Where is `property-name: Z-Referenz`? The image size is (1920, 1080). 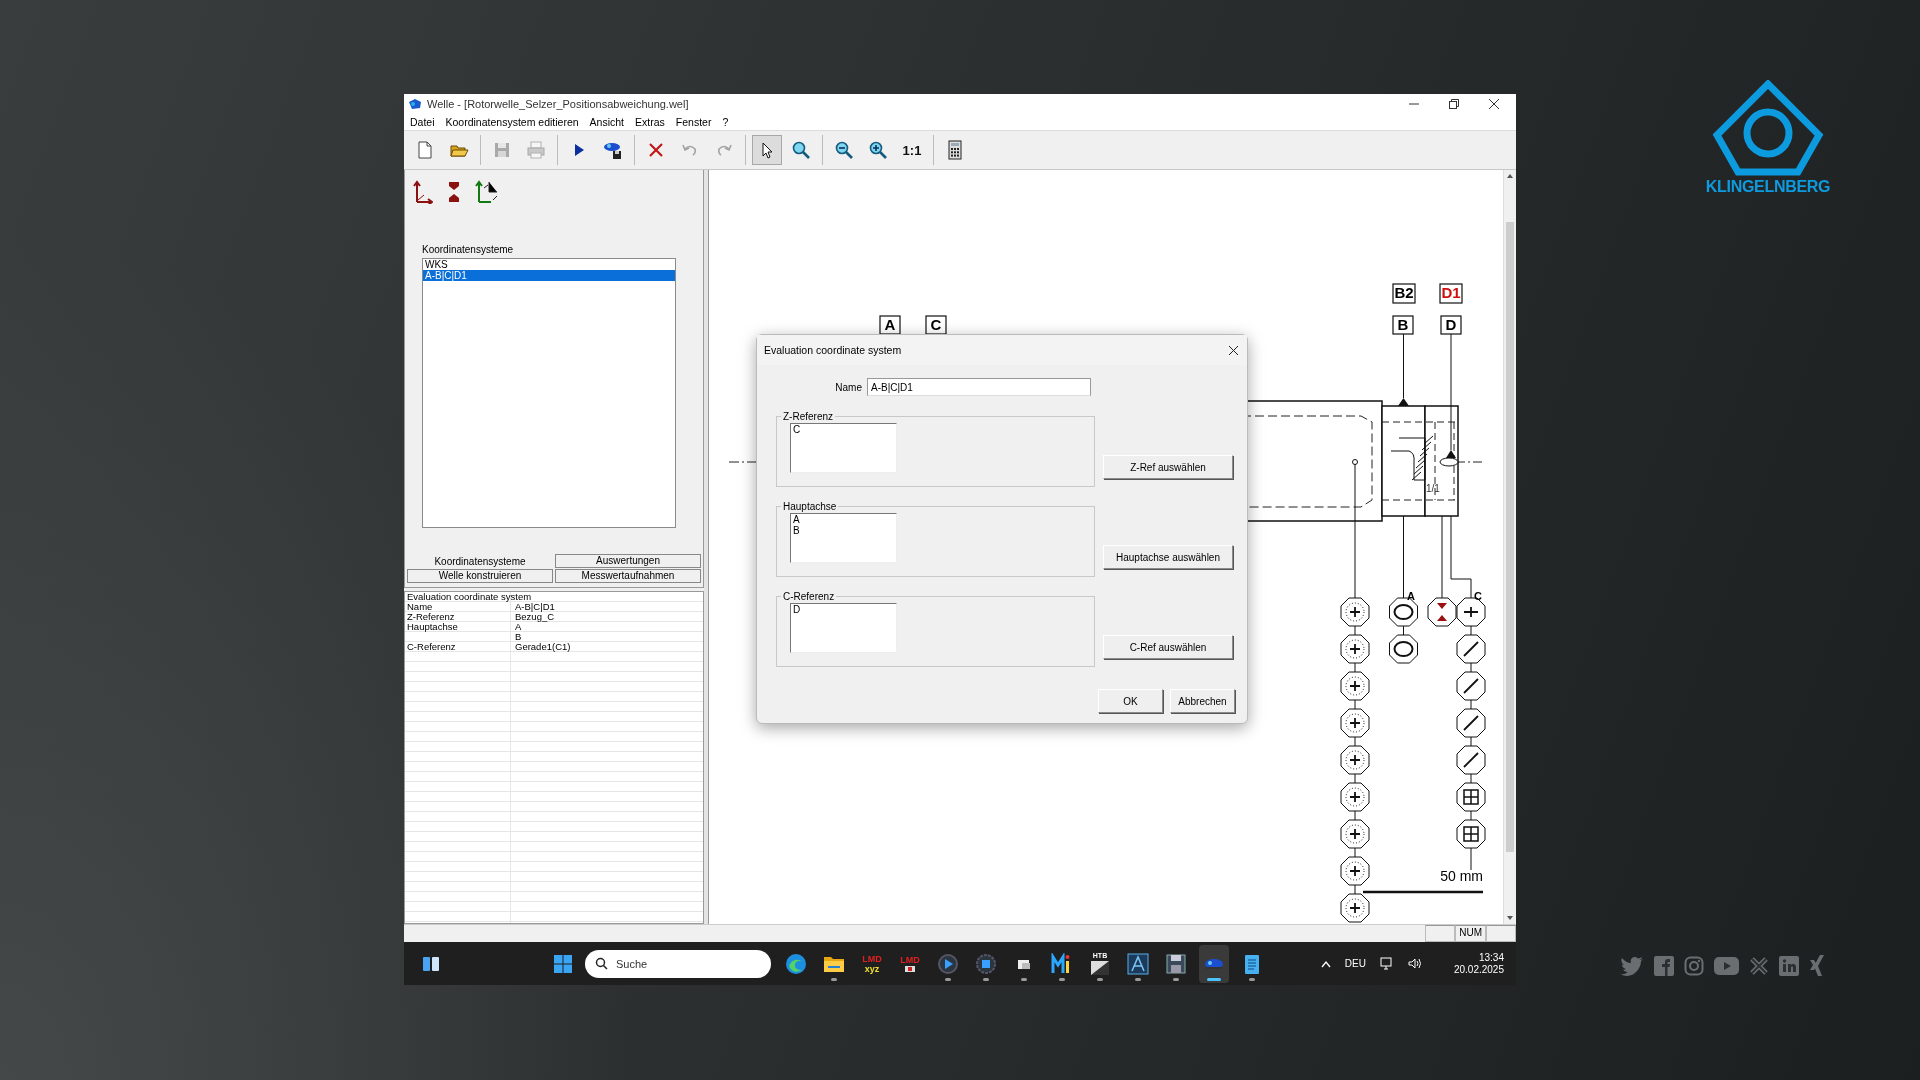
property-name: Z-Referenz is located at coordinates (431, 616).